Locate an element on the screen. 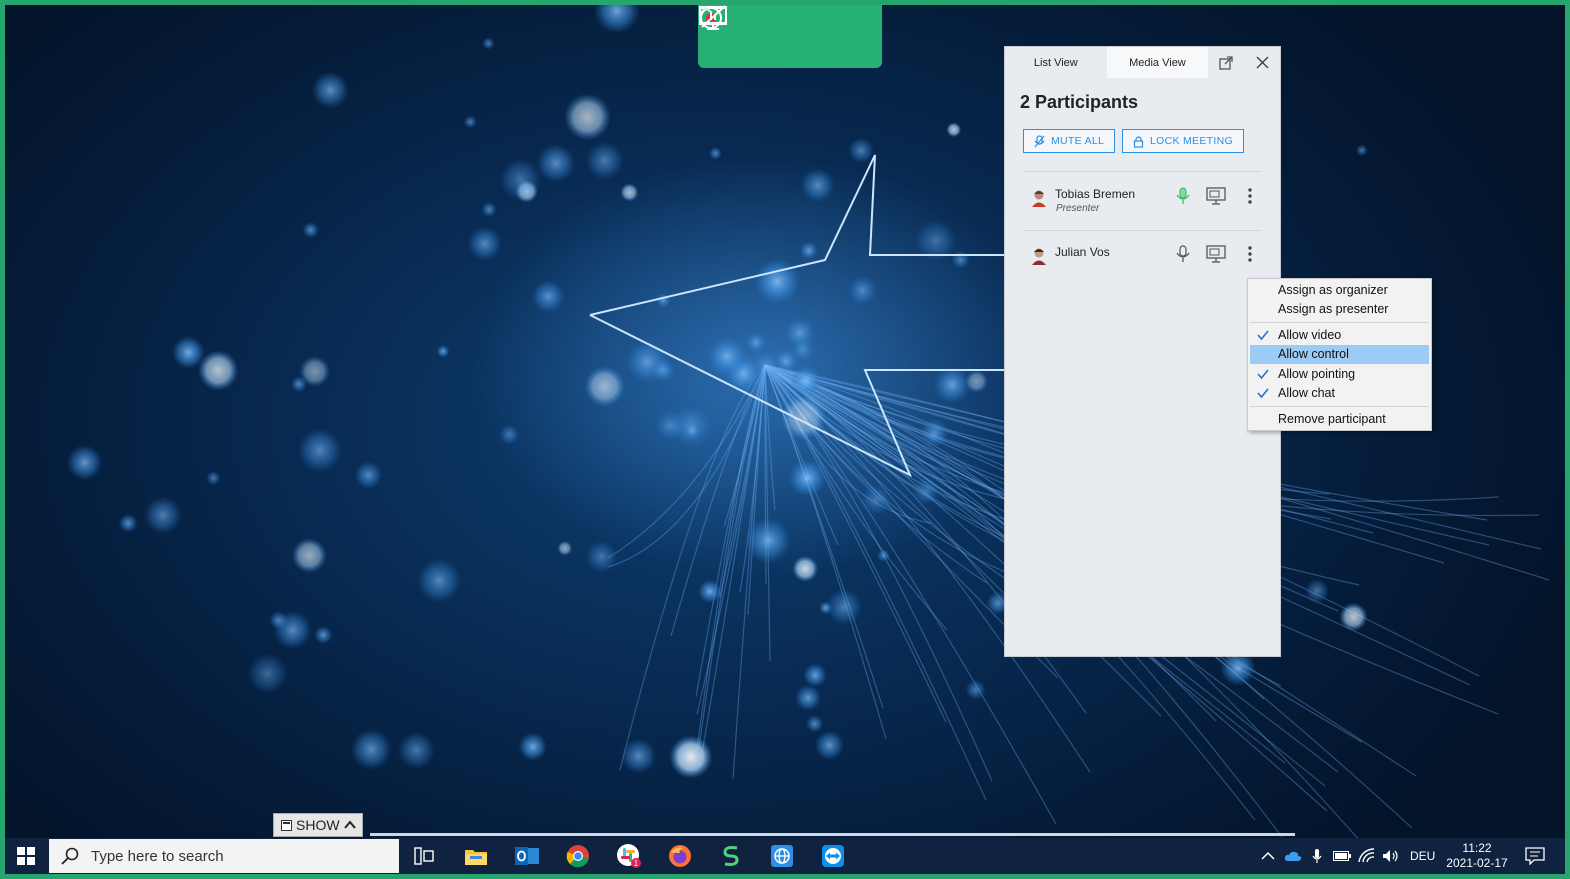  teamviewer-icon is located at coordinates (833, 856).